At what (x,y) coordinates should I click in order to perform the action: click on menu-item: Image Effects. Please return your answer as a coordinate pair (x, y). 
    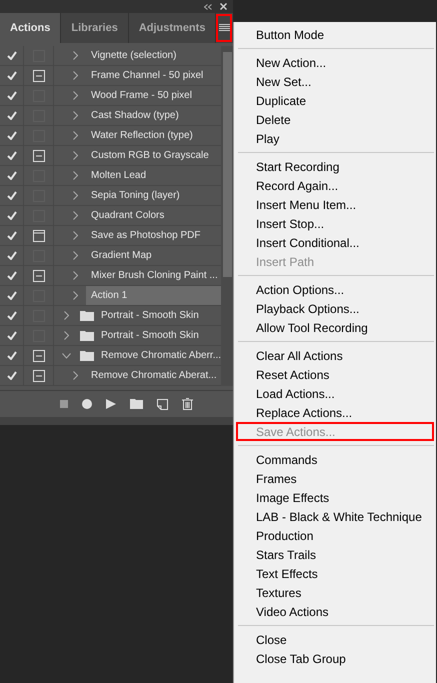
    Looking at the image, I should click on (335, 497).